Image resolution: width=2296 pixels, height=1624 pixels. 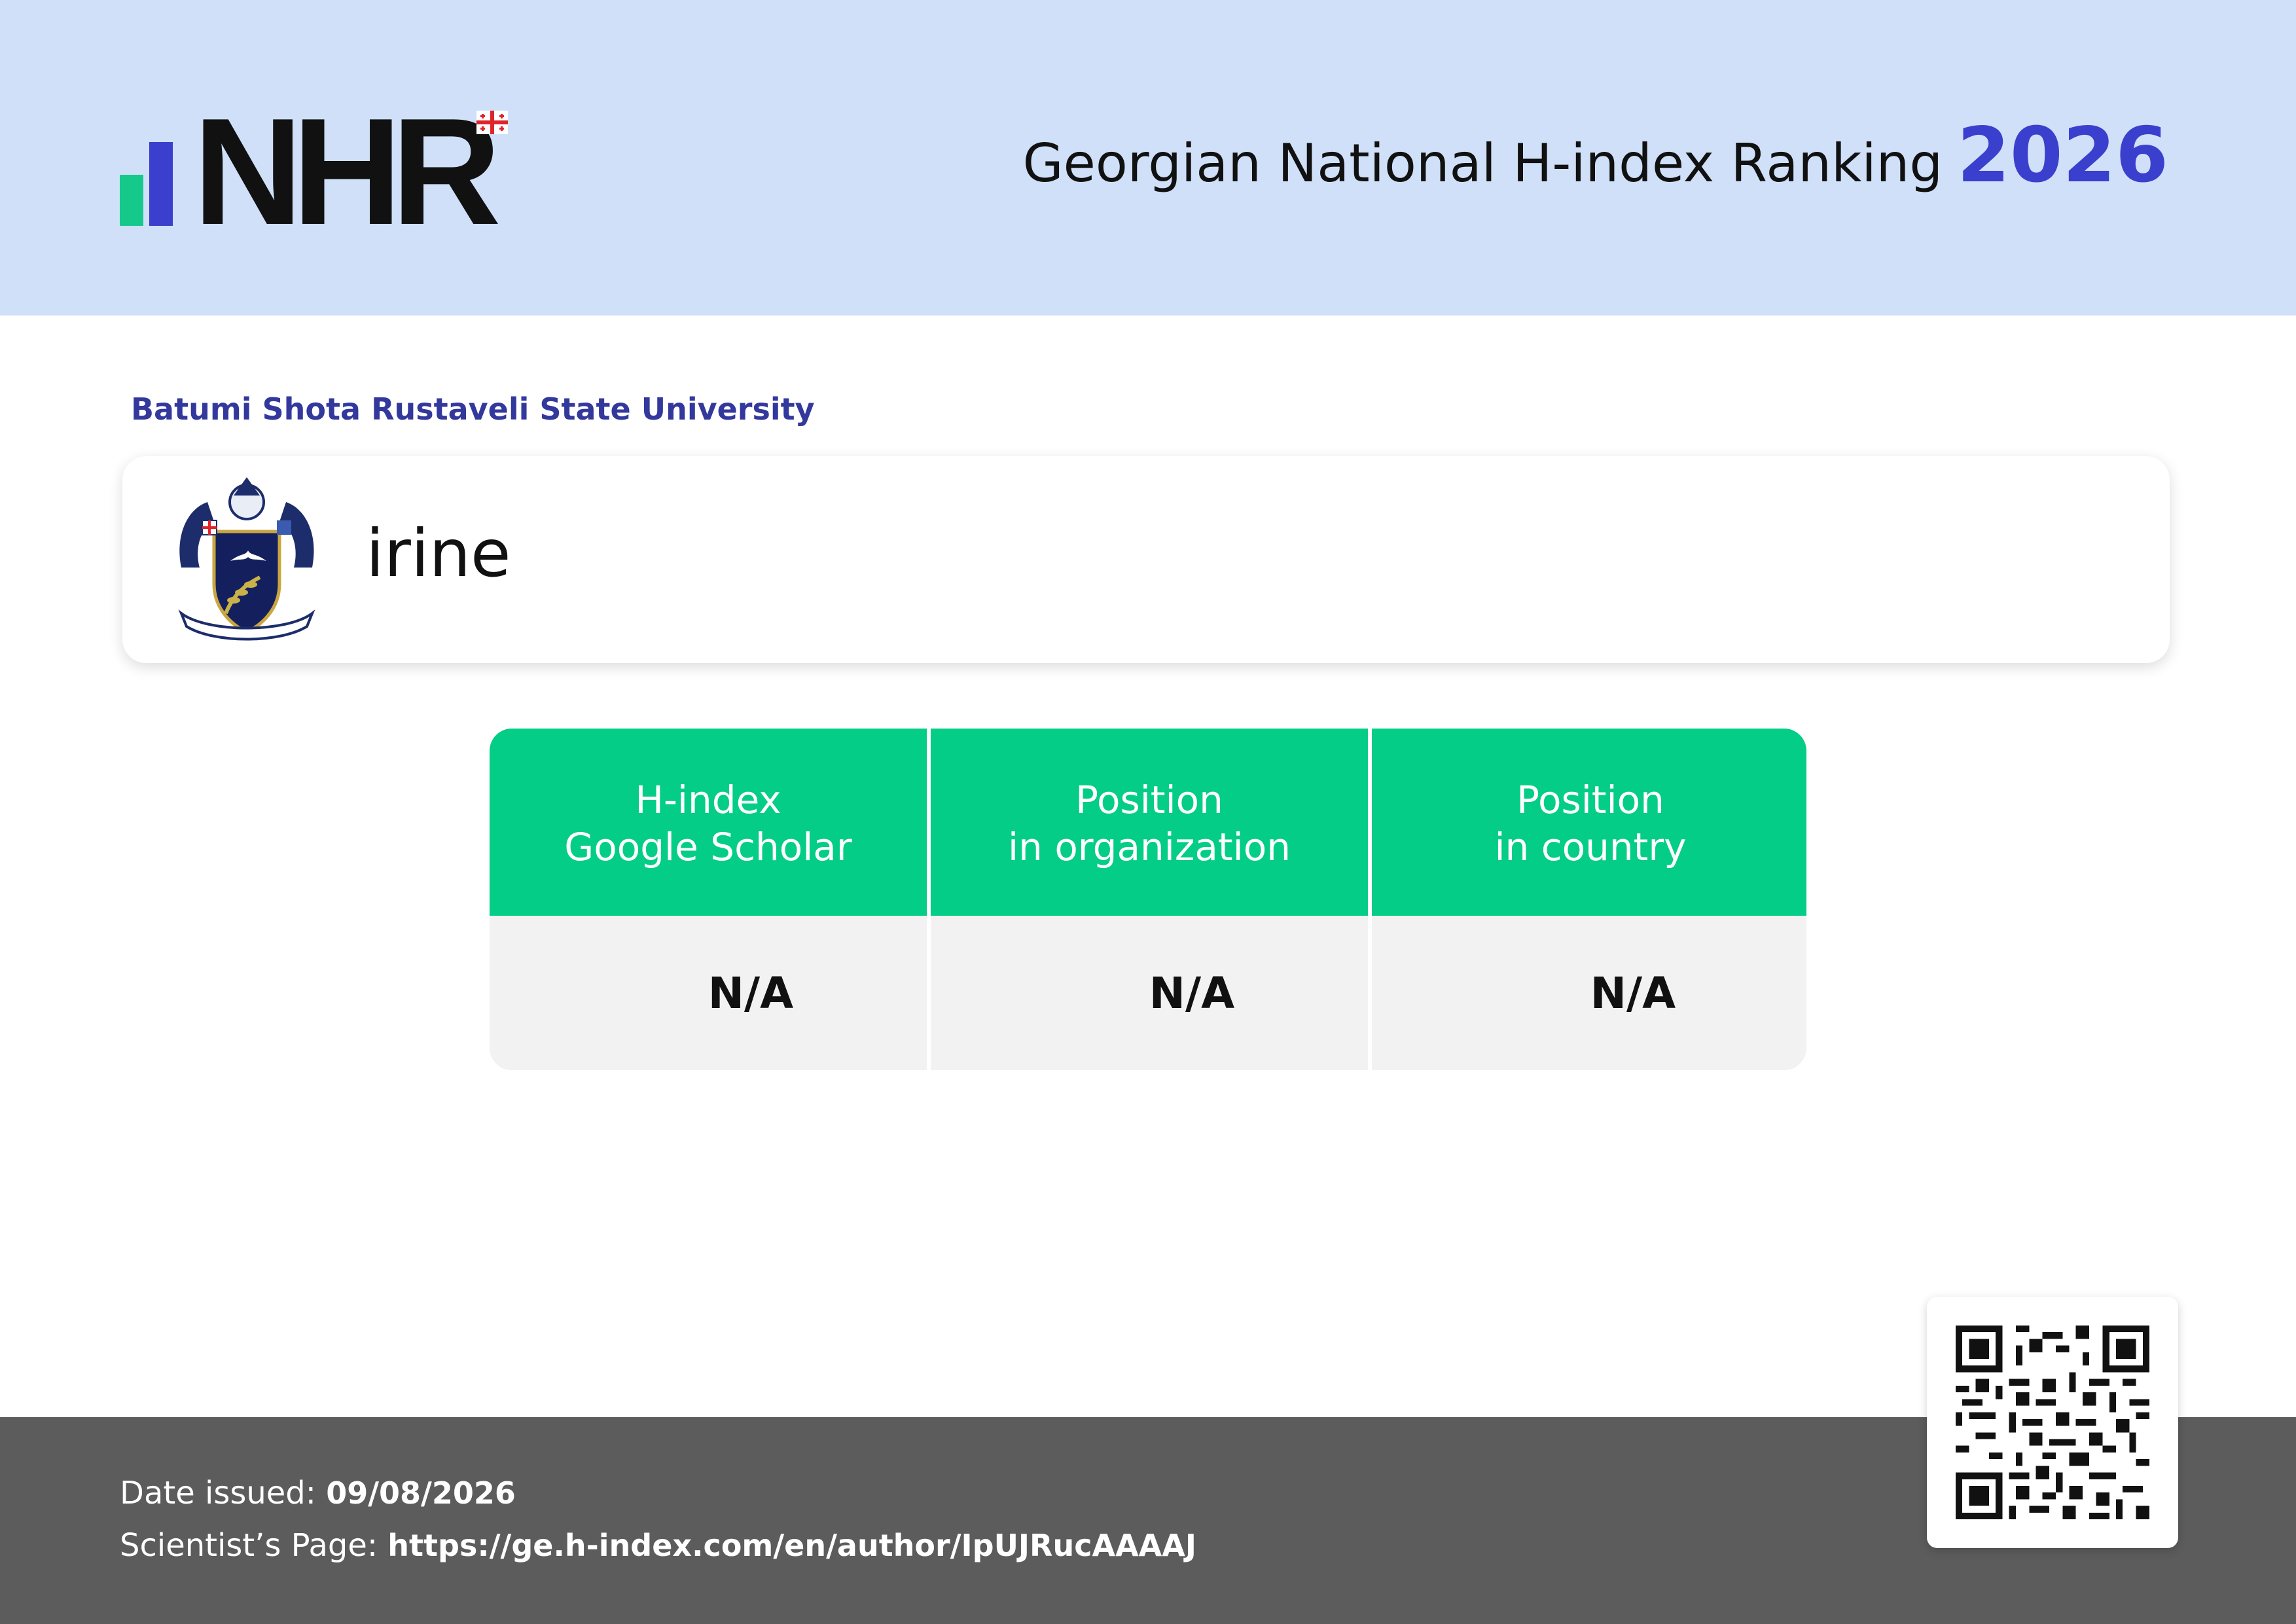 I want to click on georgian-flag-icon, so click(x=492, y=122).